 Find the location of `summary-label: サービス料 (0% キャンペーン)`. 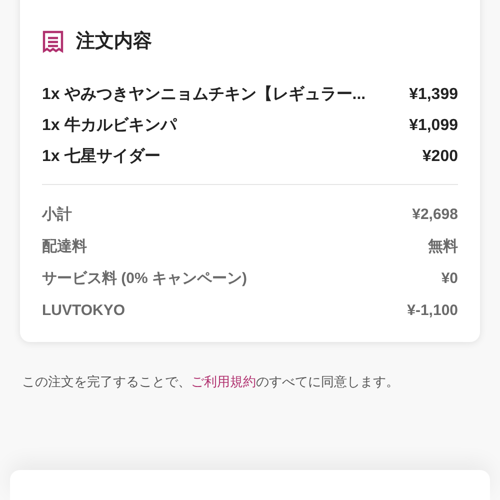

summary-label: サービス料 (0% キャンペーン) is located at coordinates (145, 278).